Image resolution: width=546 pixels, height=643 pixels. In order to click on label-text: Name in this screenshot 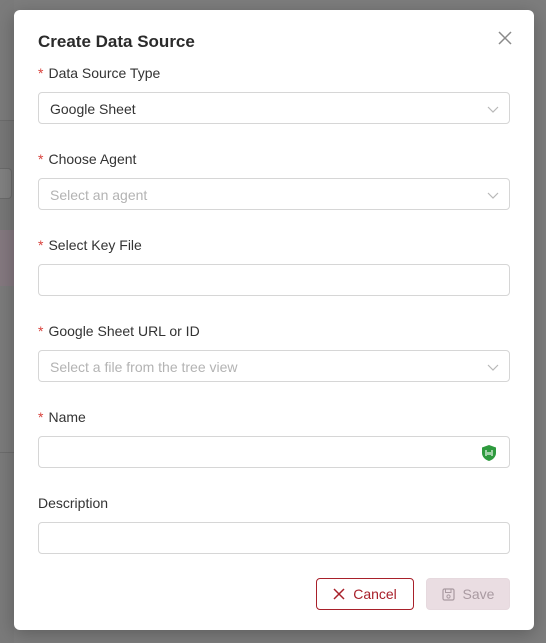, I will do `click(67, 417)`.